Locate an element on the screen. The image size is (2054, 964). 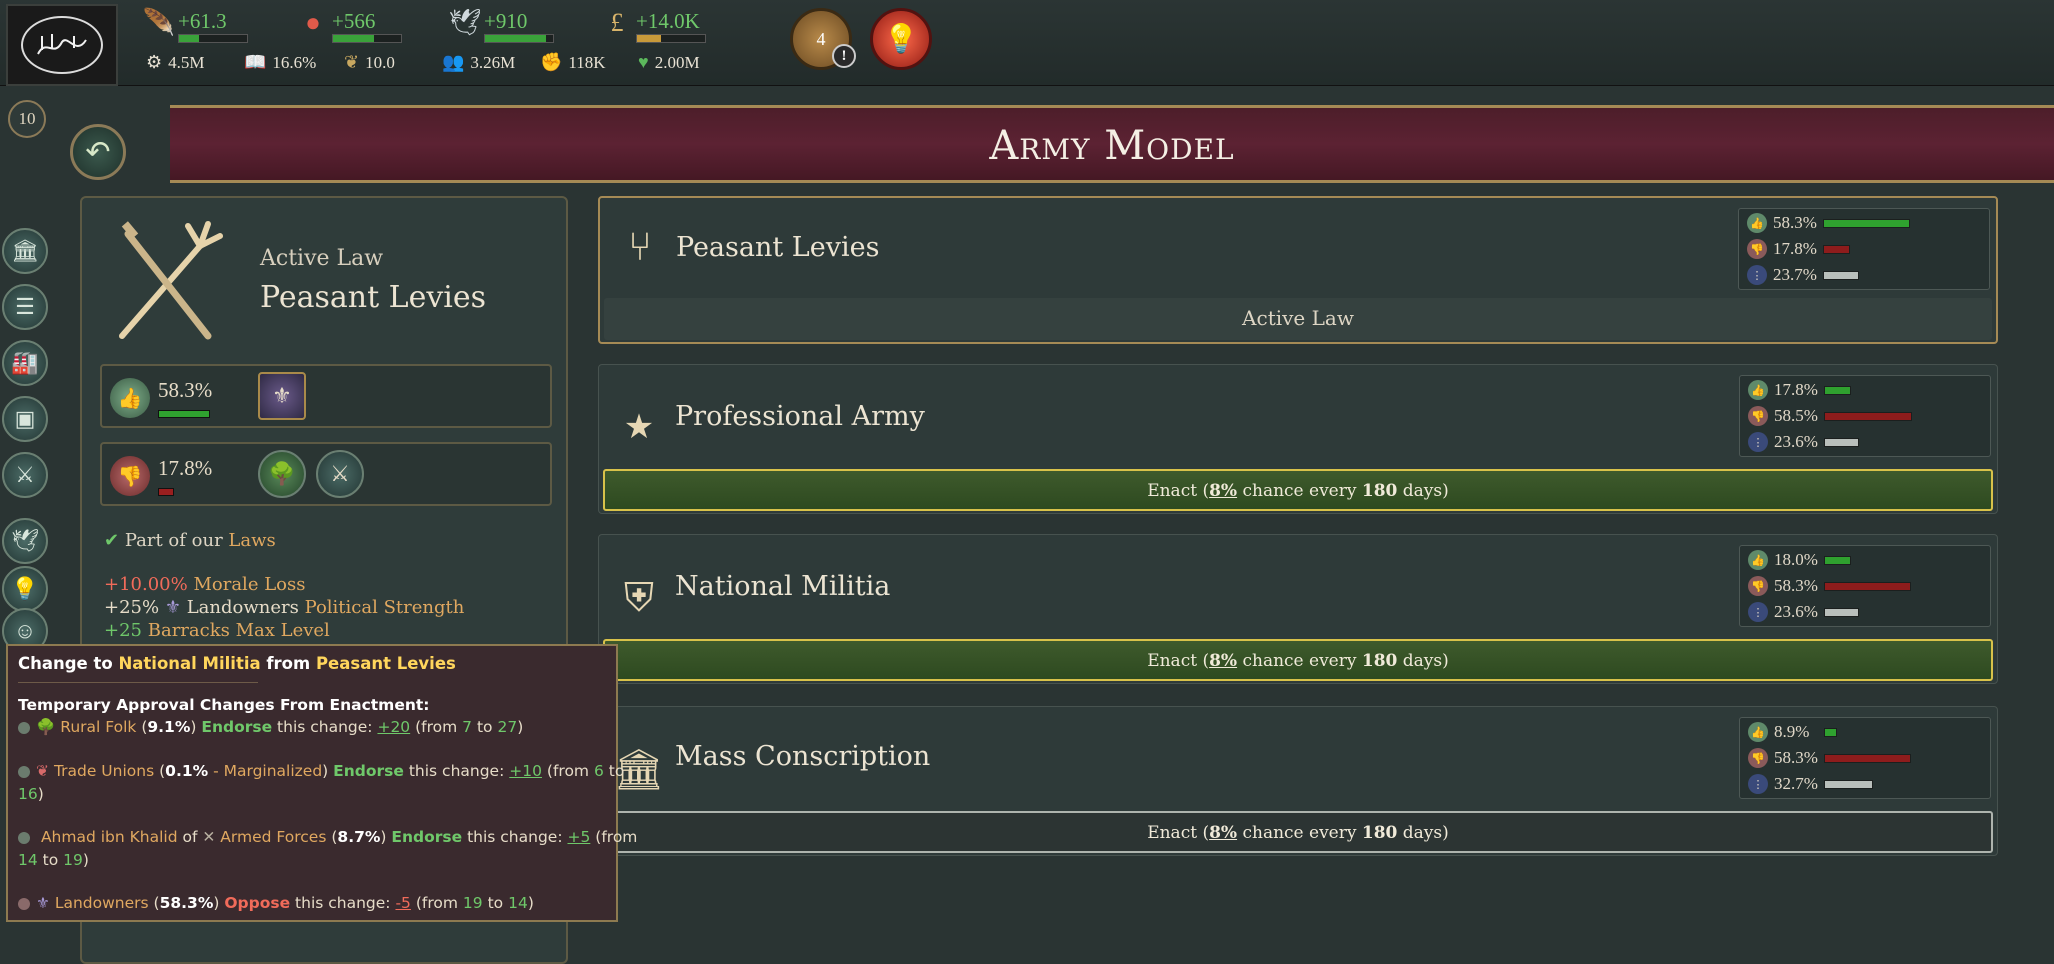
effect-political-strength: +25% ⚜ Landowners Political Strength is located at coordinates (284, 607).